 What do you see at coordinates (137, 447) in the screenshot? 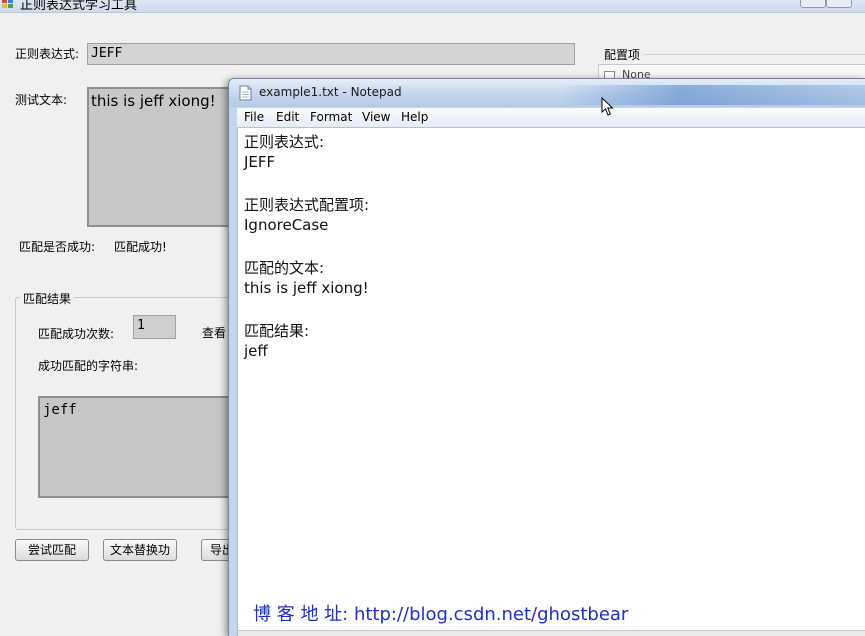
I see `matched-strings-output: jeff` at bounding box center [137, 447].